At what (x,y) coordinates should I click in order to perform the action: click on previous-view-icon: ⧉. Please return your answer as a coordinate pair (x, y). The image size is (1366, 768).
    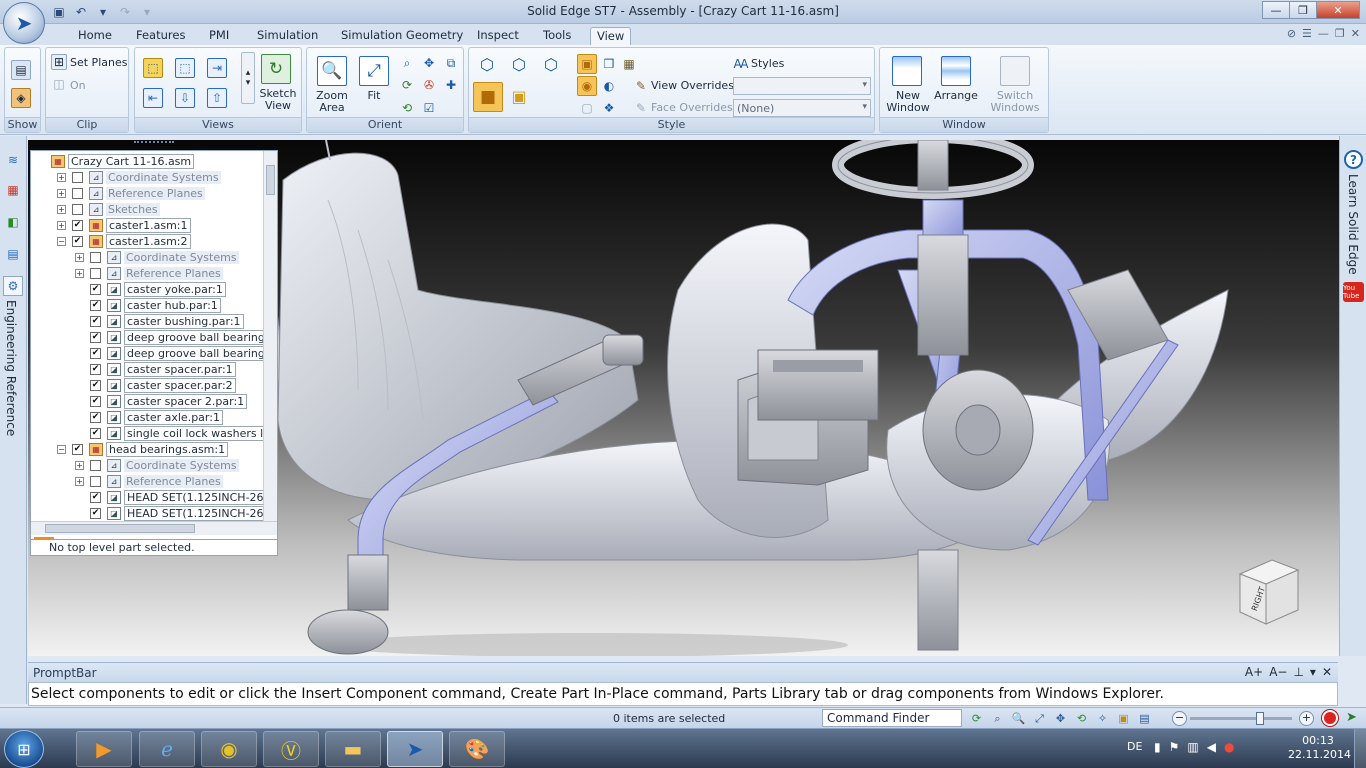
    Looking at the image, I should click on (451, 63).